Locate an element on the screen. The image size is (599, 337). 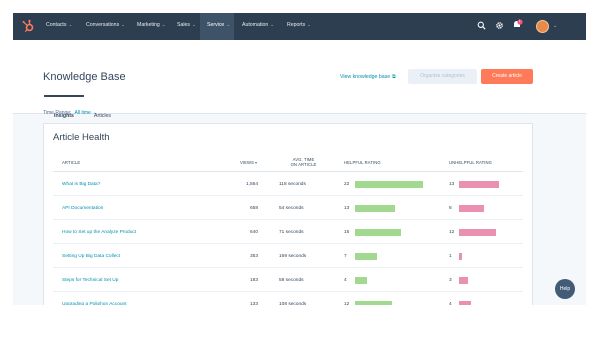
create-article-button: Create article is located at coordinates (507, 76).